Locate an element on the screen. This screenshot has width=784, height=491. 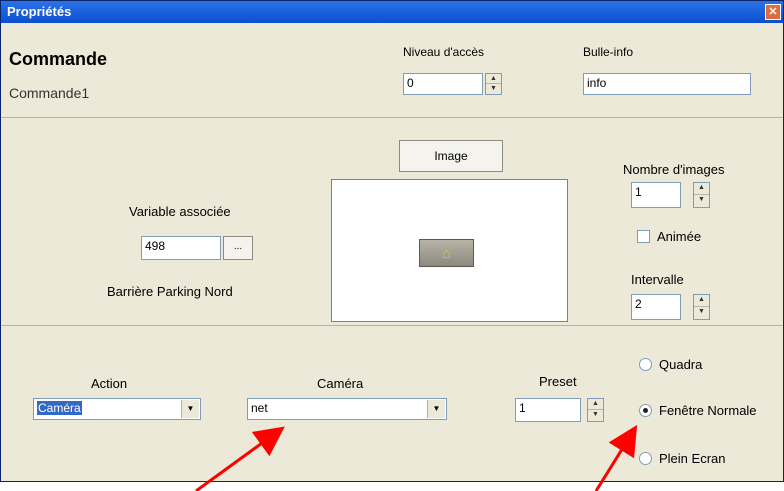
annotation-arrow-camera is located at coordinates (240, 458).